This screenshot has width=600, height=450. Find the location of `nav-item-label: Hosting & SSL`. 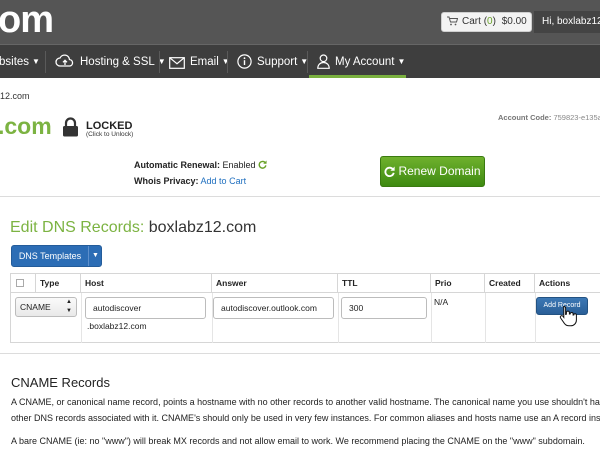

nav-item-label: Hosting & SSL is located at coordinates (117, 62).